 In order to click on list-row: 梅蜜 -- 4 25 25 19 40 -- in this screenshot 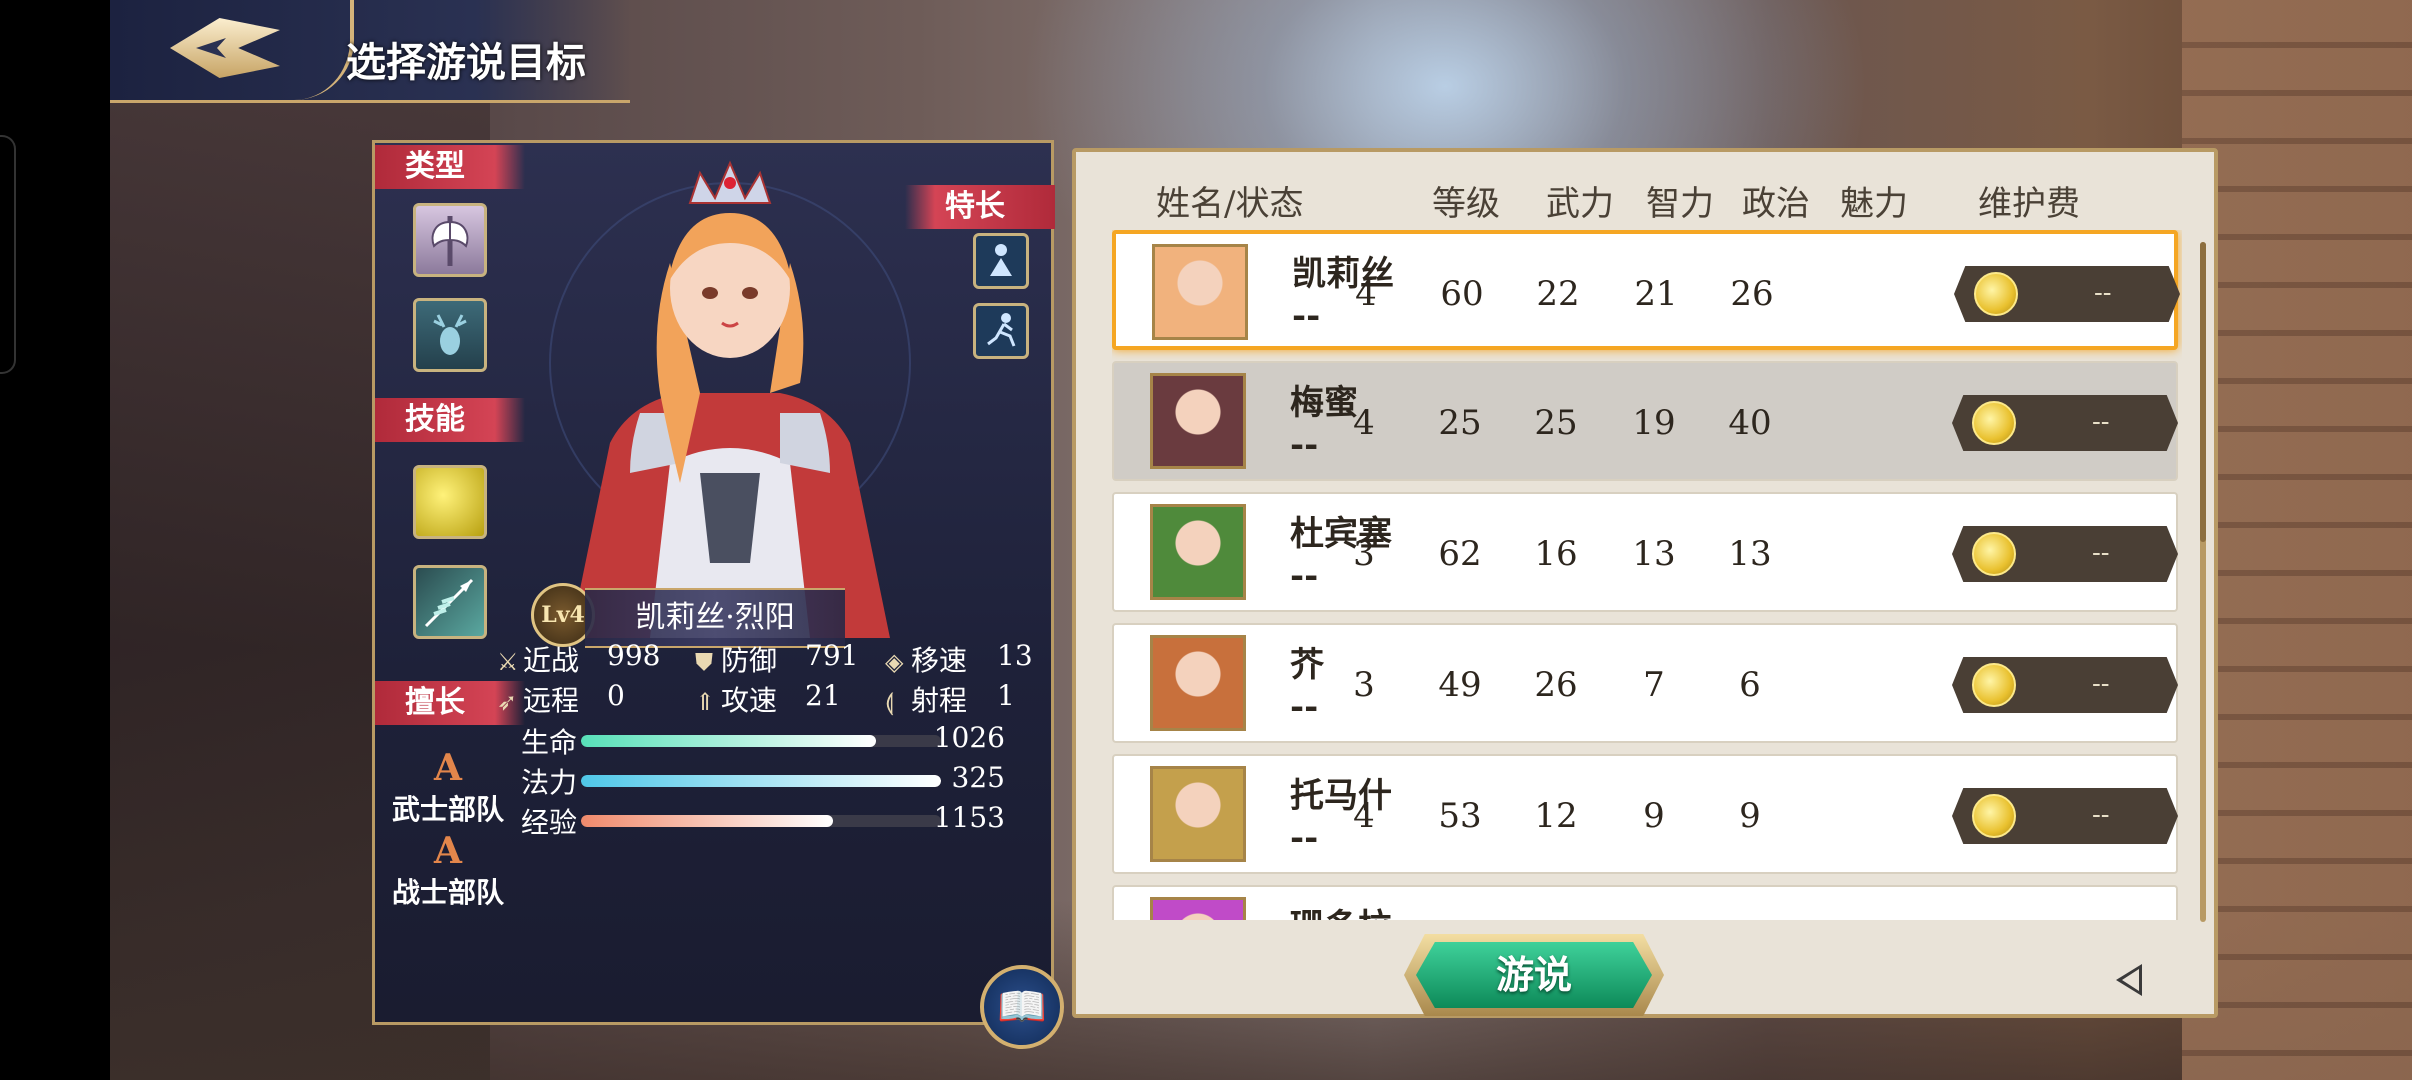, I will do `click(1645, 421)`.